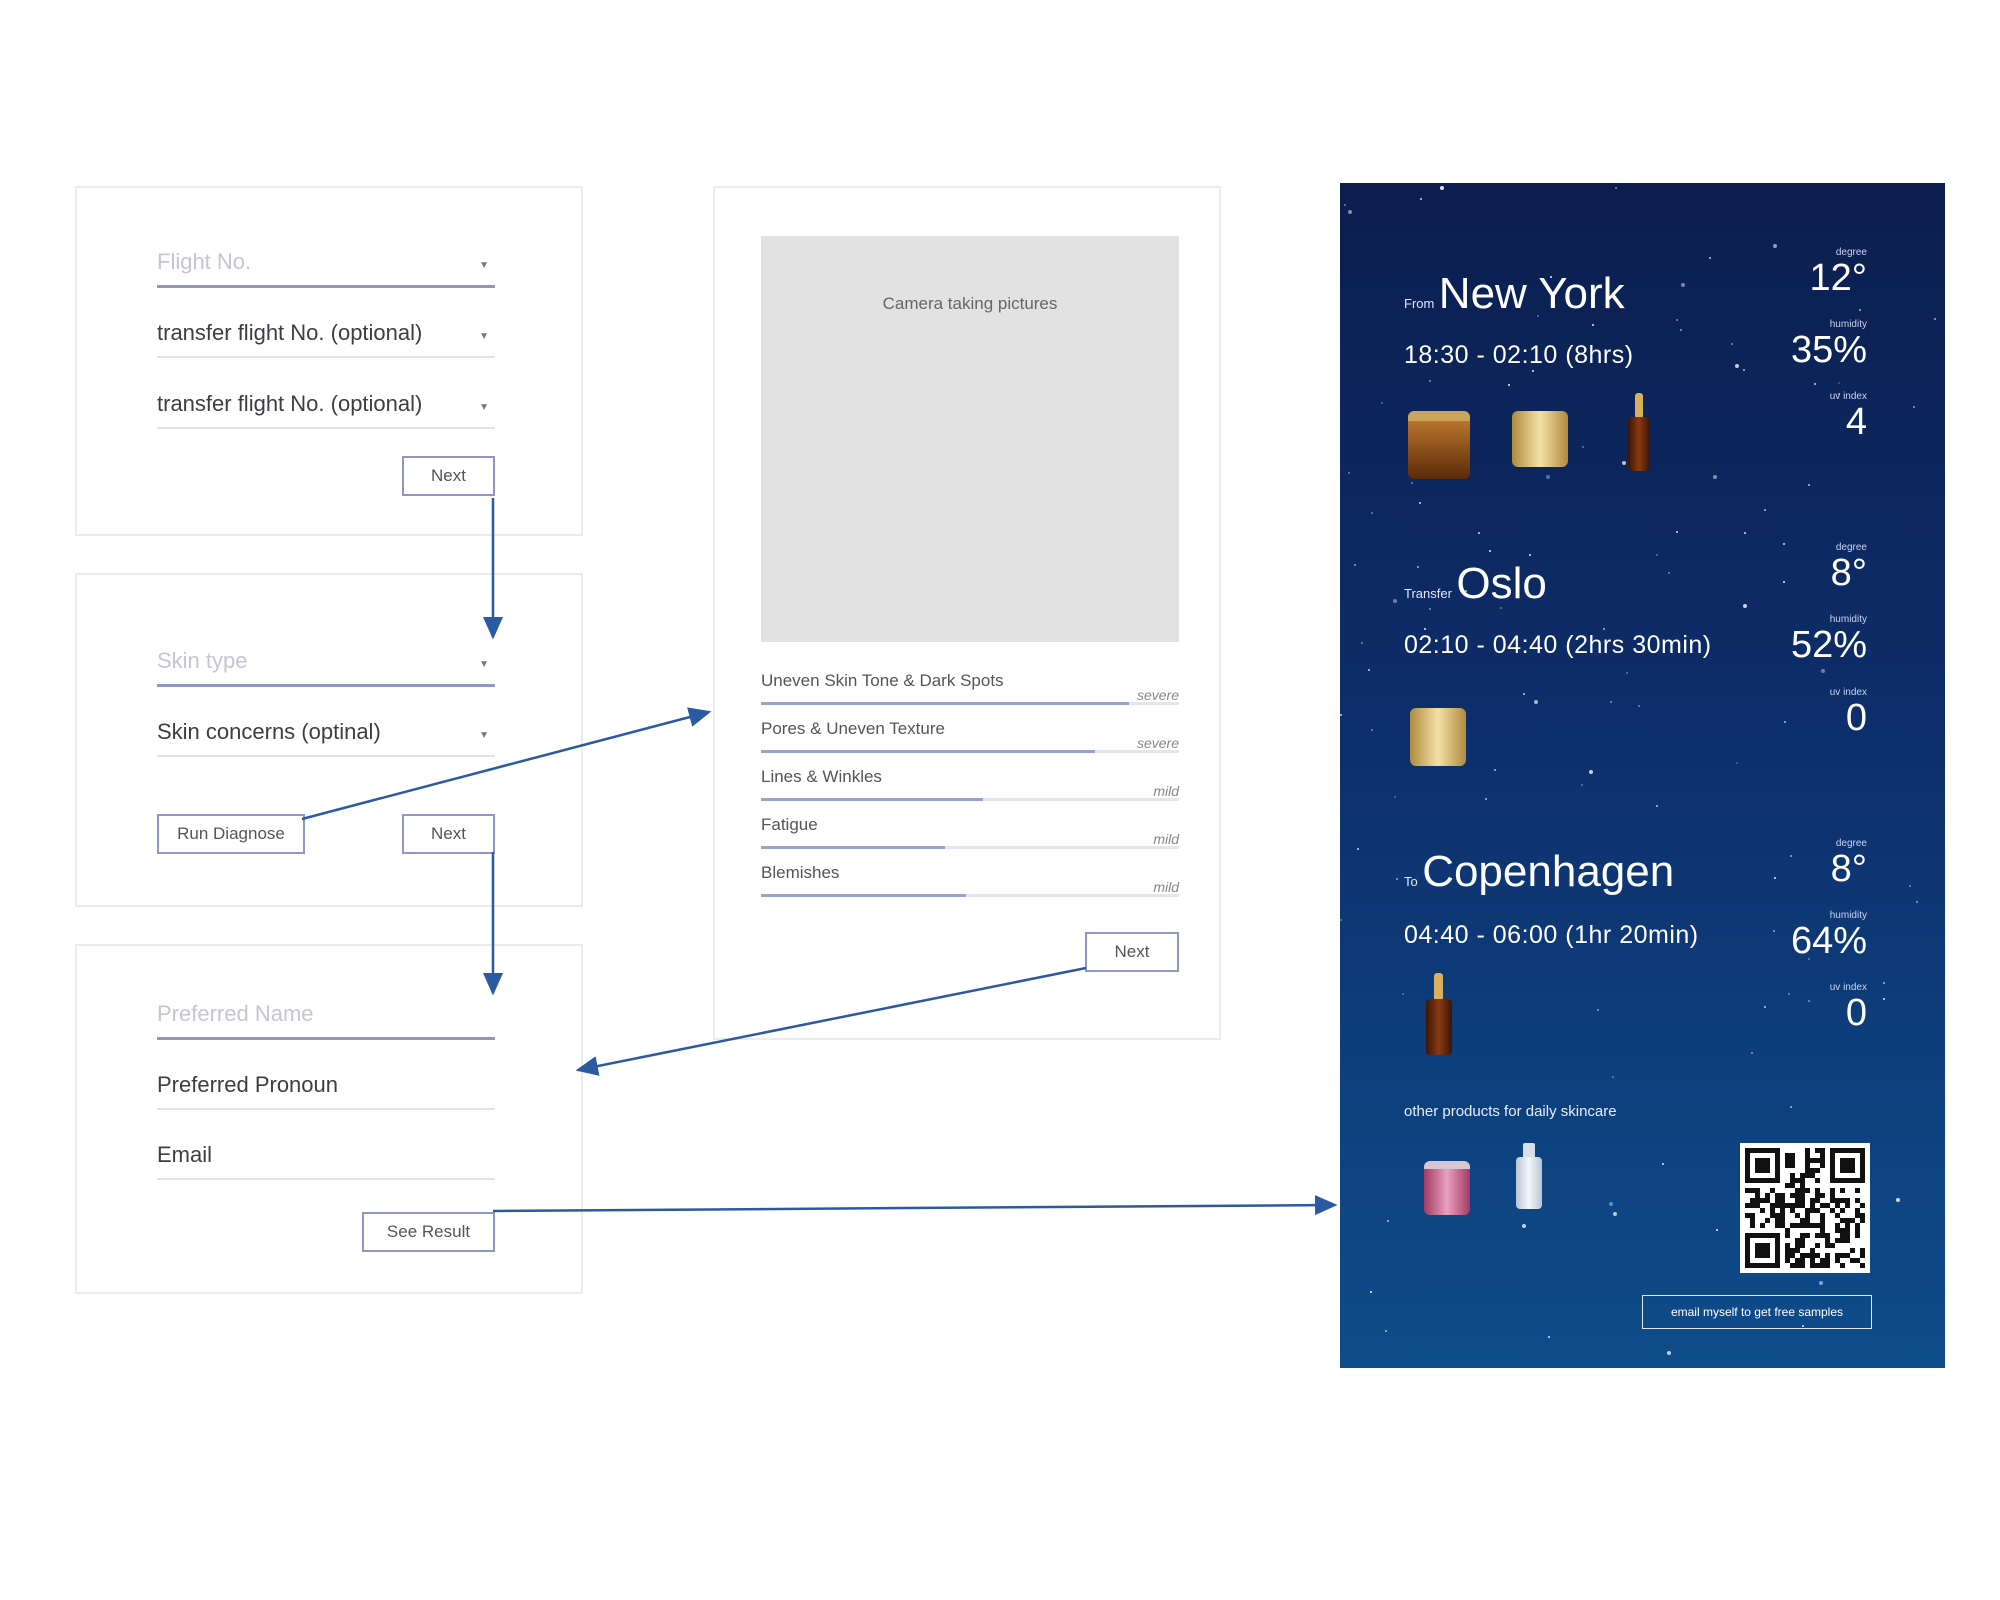  What do you see at coordinates (326, 264) in the screenshot?
I see `flight-no-select: Flight No. ▼` at bounding box center [326, 264].